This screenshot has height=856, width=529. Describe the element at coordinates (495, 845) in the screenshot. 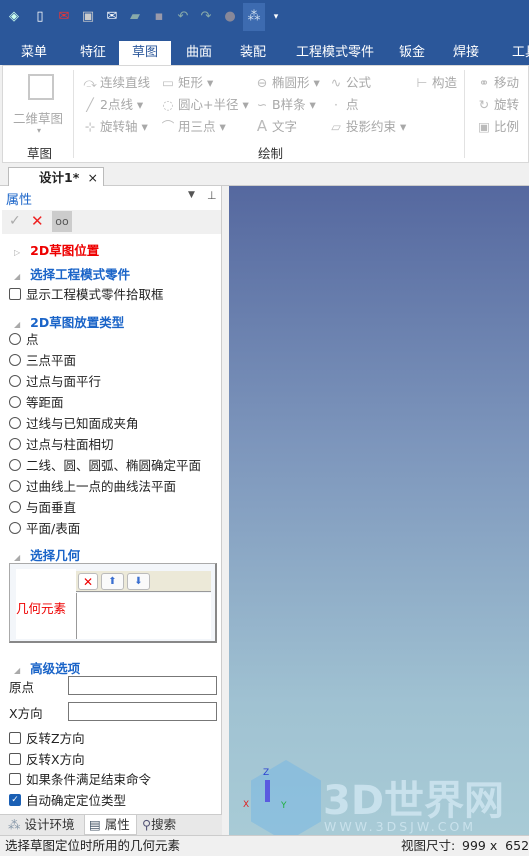

I see `view-size-value: 999 x 652` at that location.